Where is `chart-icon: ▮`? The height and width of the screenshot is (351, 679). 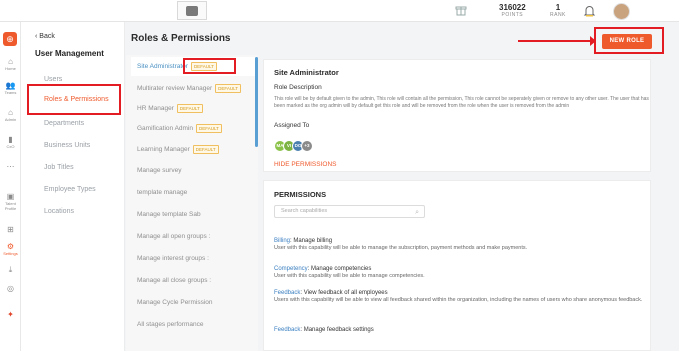
chart-icon: ▮ is located at coordinates (10, 139).